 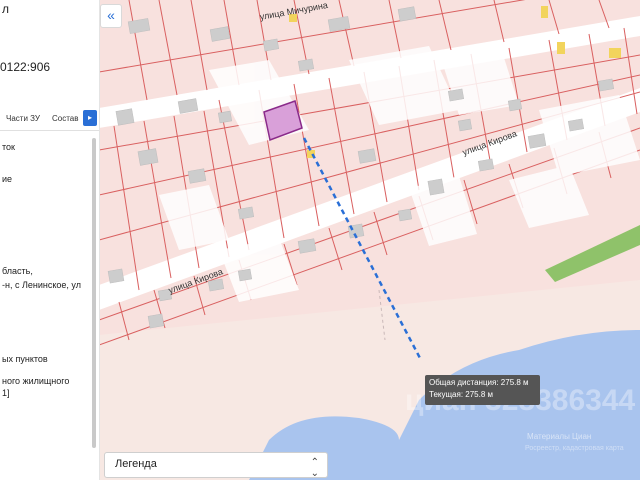 What do you see at coordinates (216, 465) in the screenshot?
I see `legend-select: Легенда ⌃ ⌄` at bounding box center [216, 465].